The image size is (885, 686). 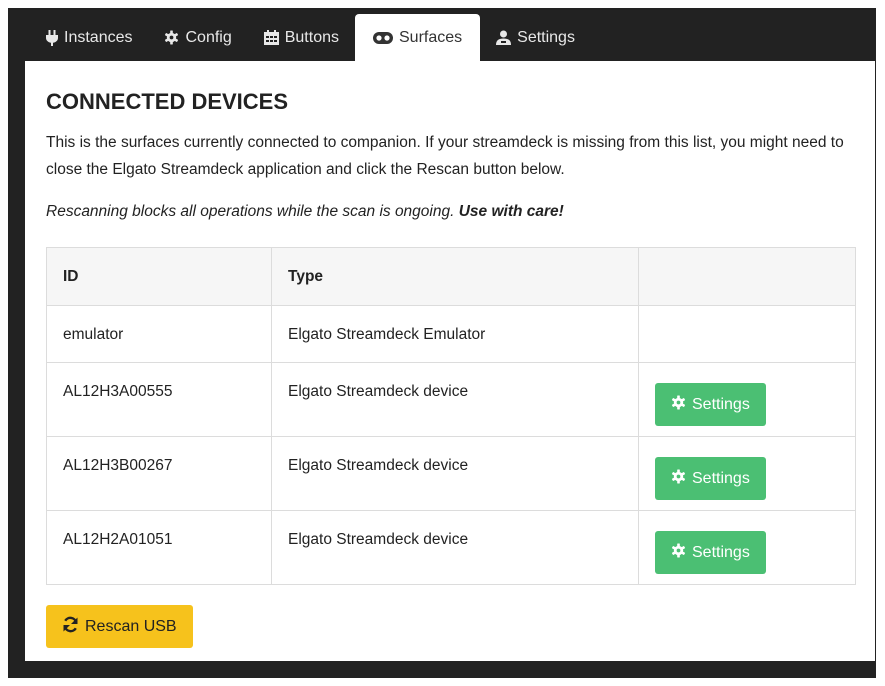 What do you see at coordinates (455, 276) in the screenshot?
I see `column-header-type: Type` at bounding box center [455, 276].